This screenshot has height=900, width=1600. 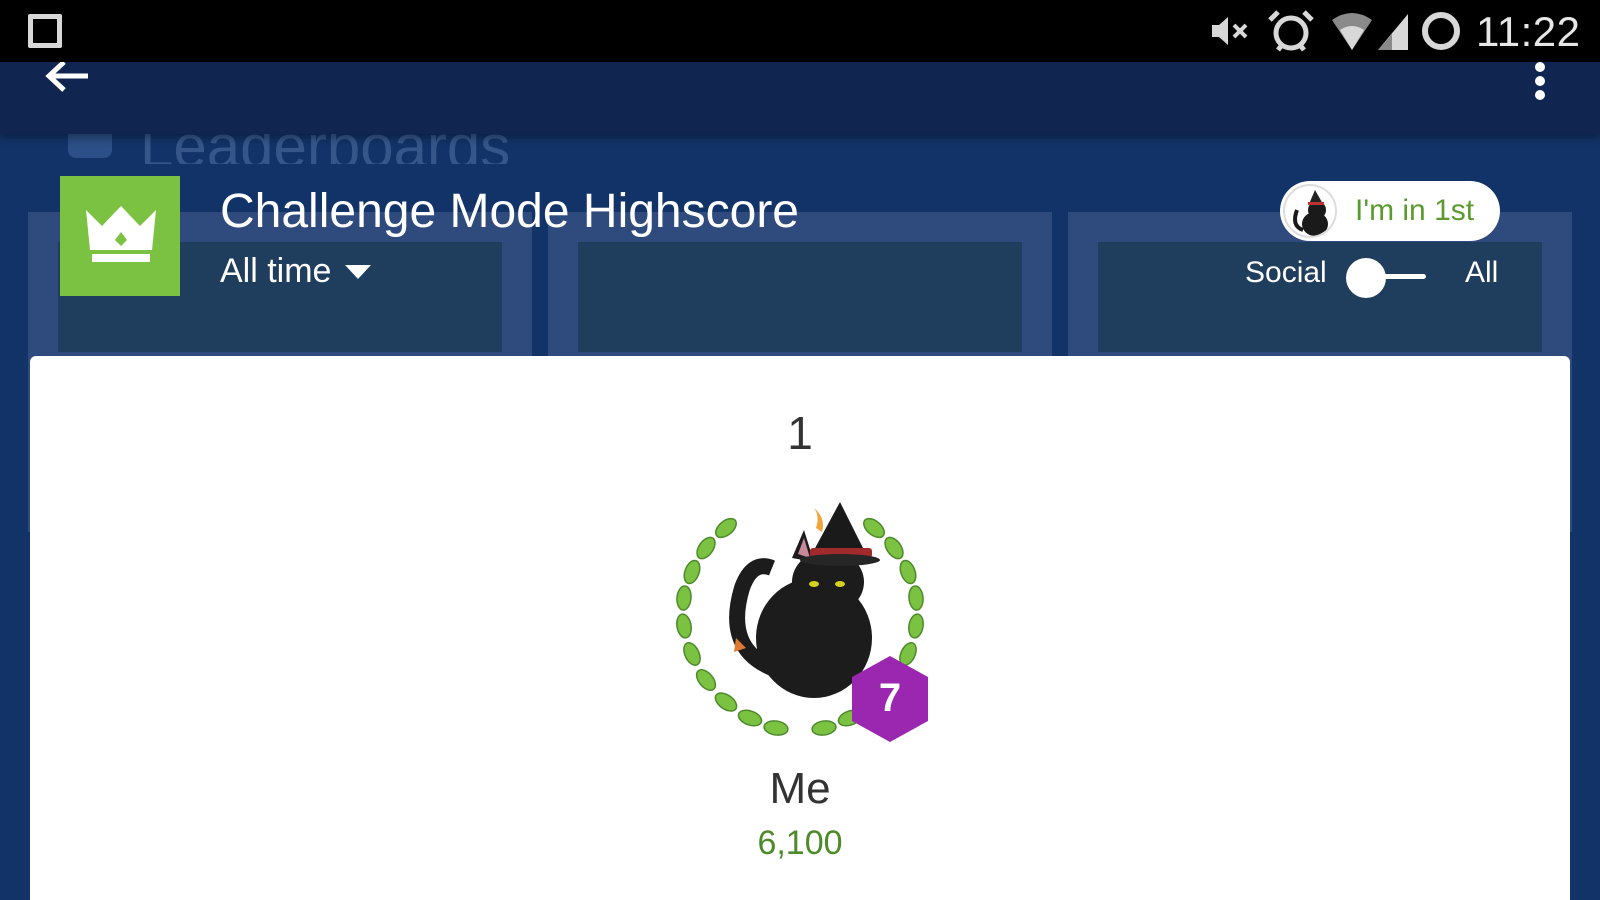 What do you see at coordinates (800, 433) in the screenshot?
I see `rank-number: 1` at bounding box center [800, 433].